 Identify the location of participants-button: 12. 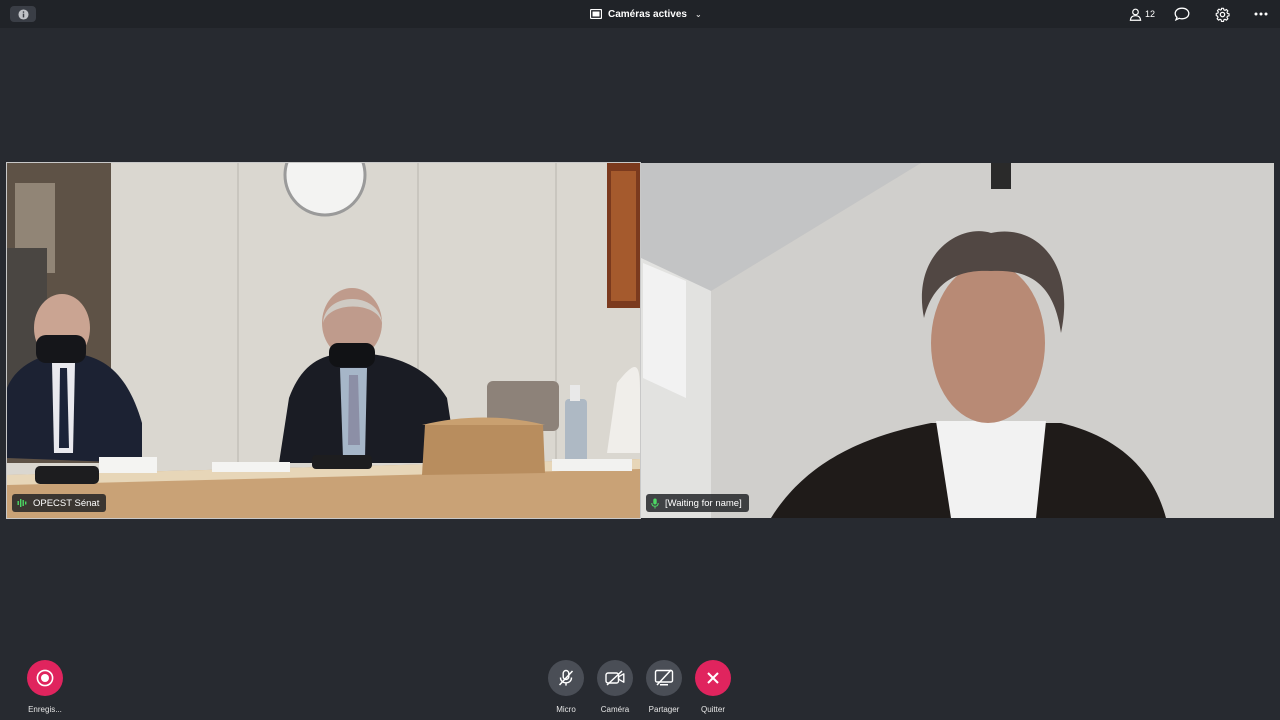
(1142, 14).